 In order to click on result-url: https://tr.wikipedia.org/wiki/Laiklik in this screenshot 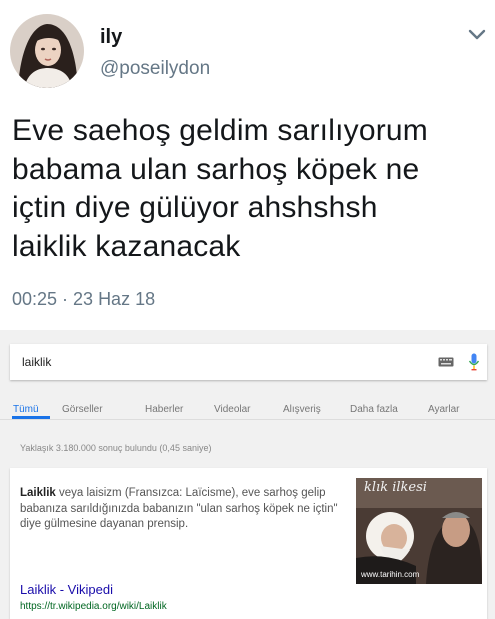, I will do `click(93, 606)`.